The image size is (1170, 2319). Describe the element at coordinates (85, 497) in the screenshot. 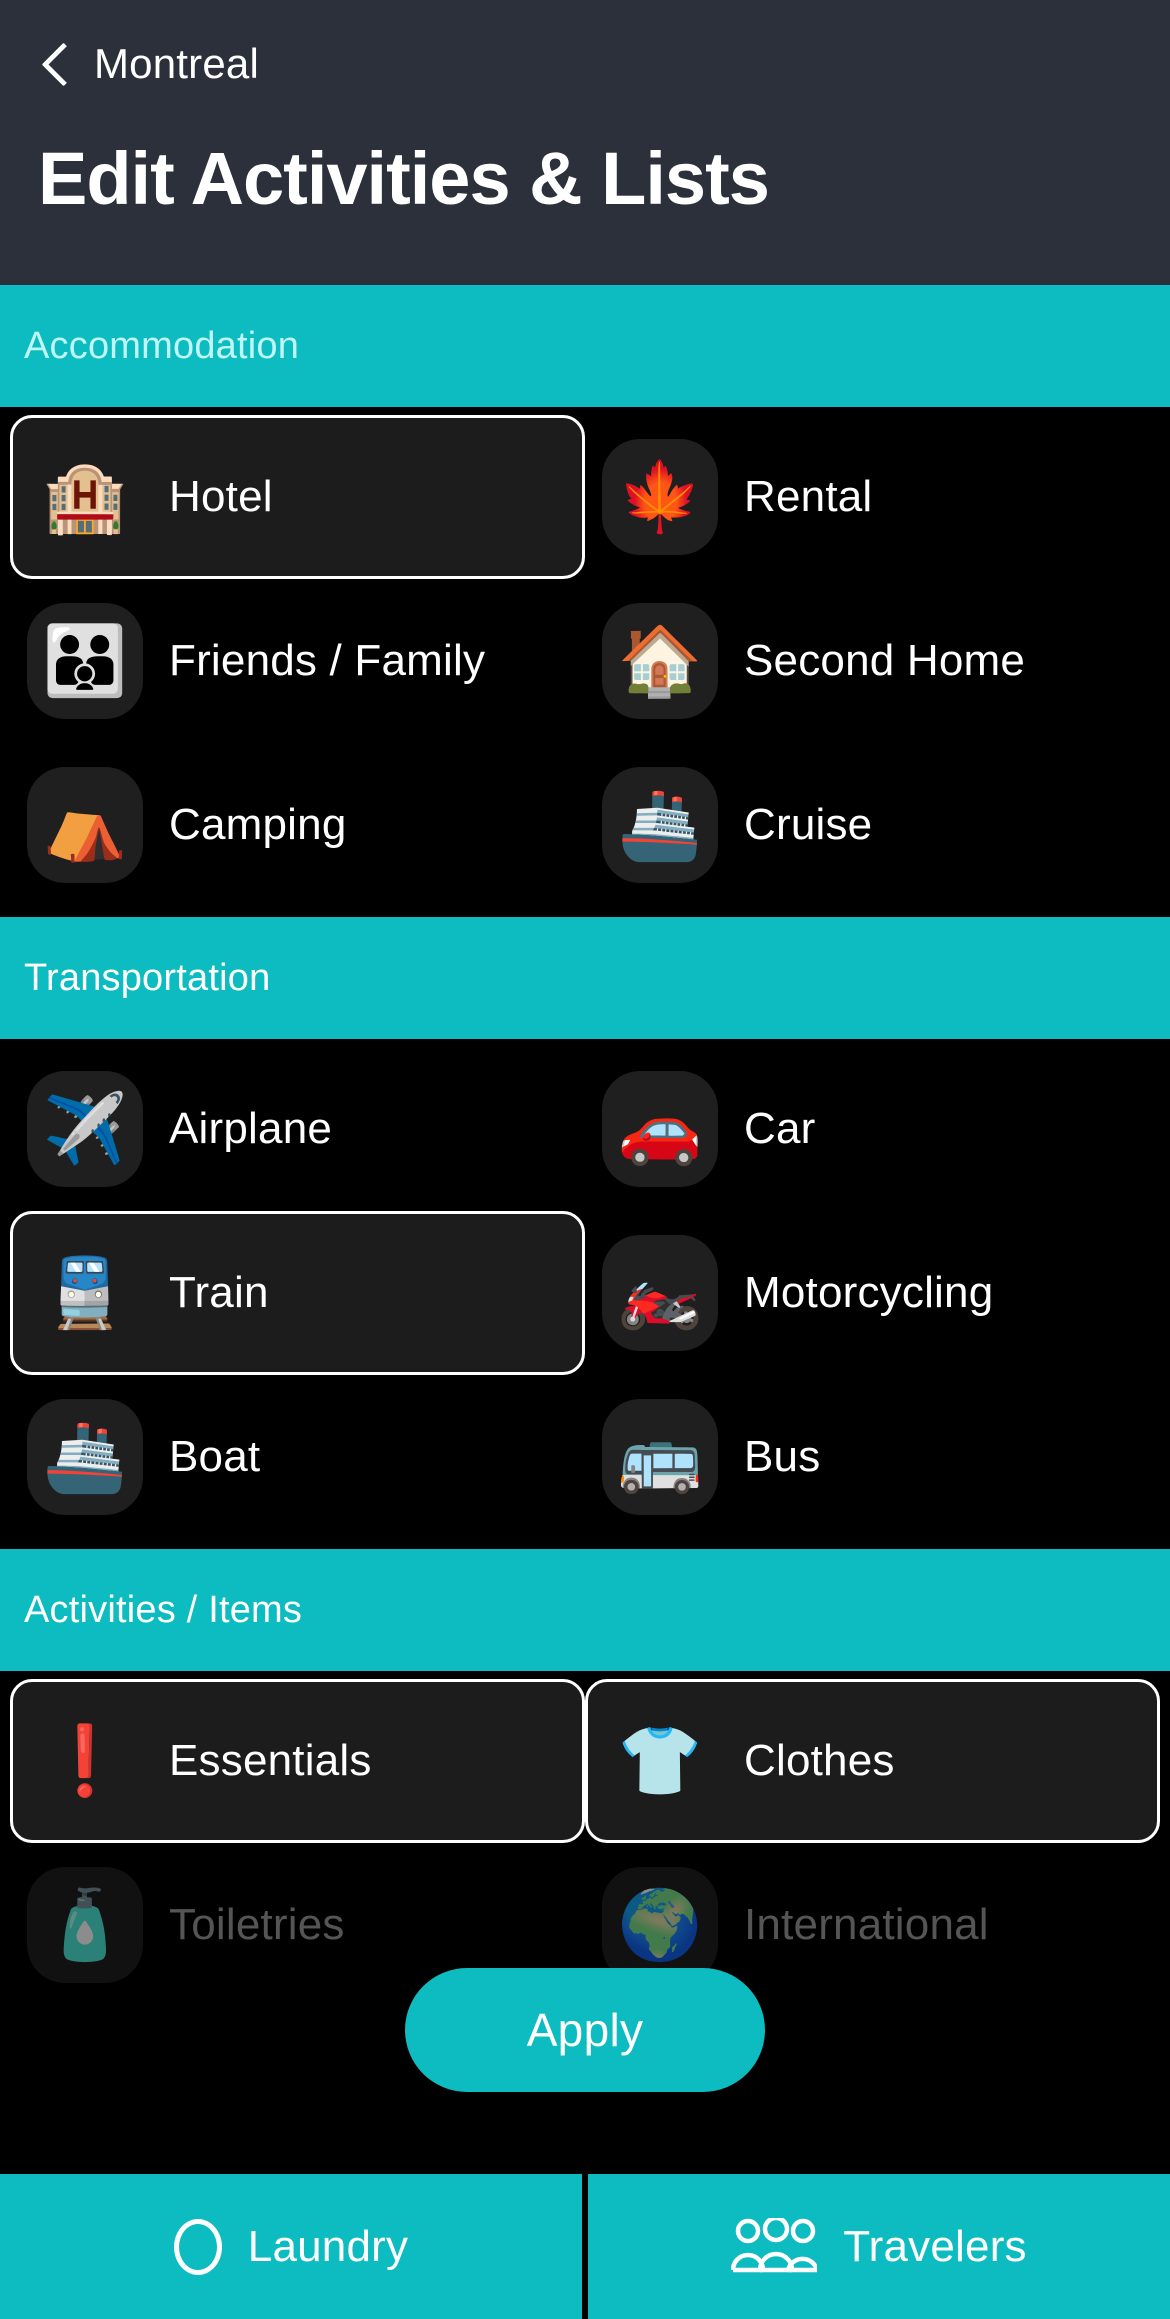

I see `hotel-icon: 🏨` at that location.